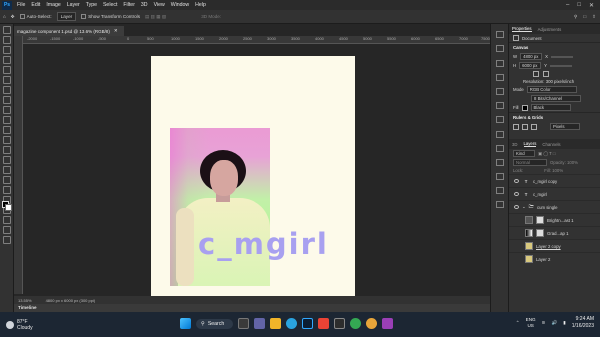  Describe the element at coordinates (372, 323) in the screenshot. I see `settings-gear-icon` at that location.